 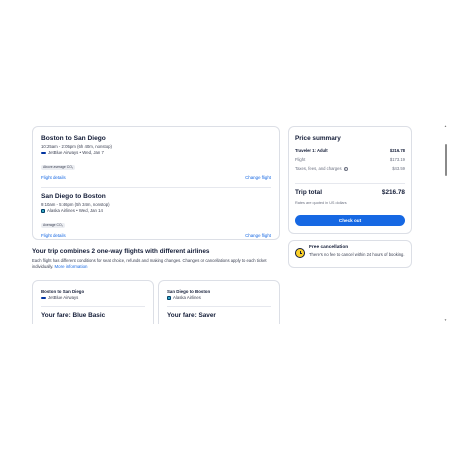 I want to click on vertical-scrollbar: ▲ ▼, so click(x=446, y=224).